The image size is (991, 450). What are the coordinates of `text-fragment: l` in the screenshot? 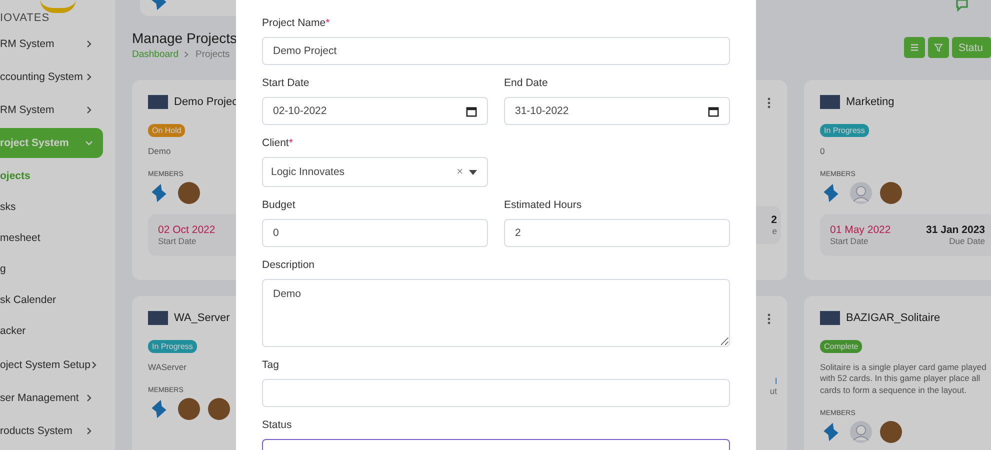 It's located at (776, 381).